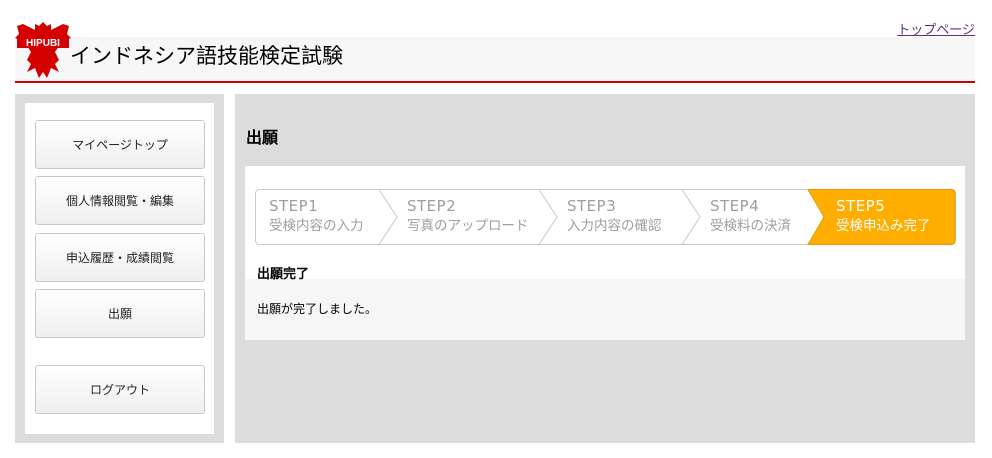 The width and height of the screenshot is (992, 458). What do you see at coordinates (468, 226) in the screenshot?
I see `step-2-label: 写真のアップロード` at bounding box center [468, 226].